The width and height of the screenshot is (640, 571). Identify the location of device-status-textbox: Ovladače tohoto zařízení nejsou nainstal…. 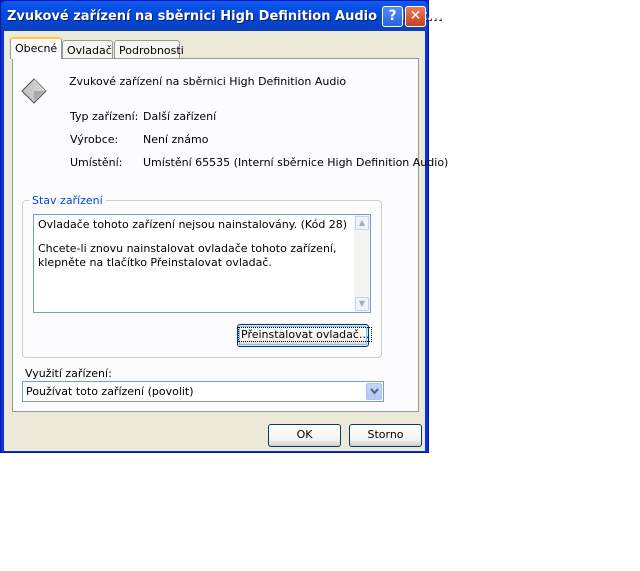
(202, 263).